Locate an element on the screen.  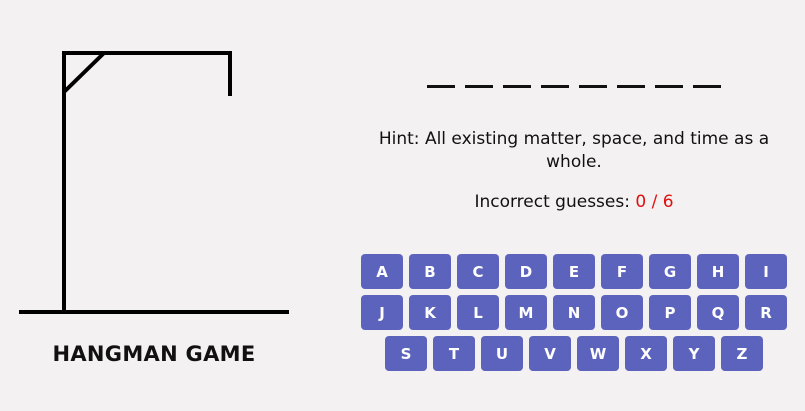
key-r-button: R is located at coordinates (766, 312).